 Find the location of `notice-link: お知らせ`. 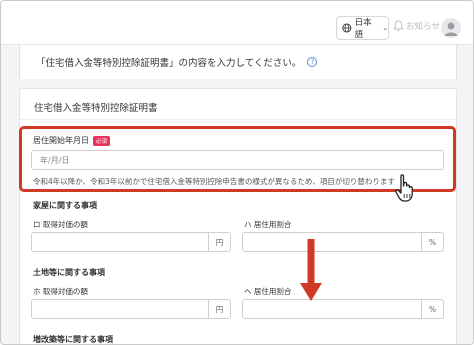

notice-link: お知らせ is located at coordinates (416, 26).